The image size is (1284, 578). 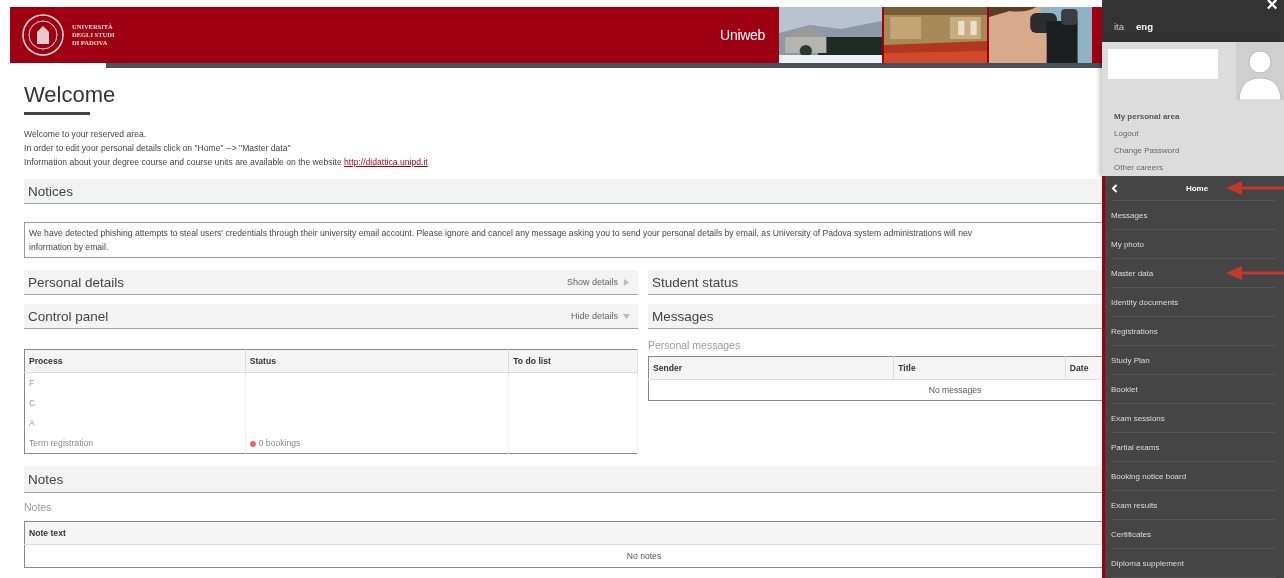 I want to click on menu-item: Master data, so click(x=1132, y=273).